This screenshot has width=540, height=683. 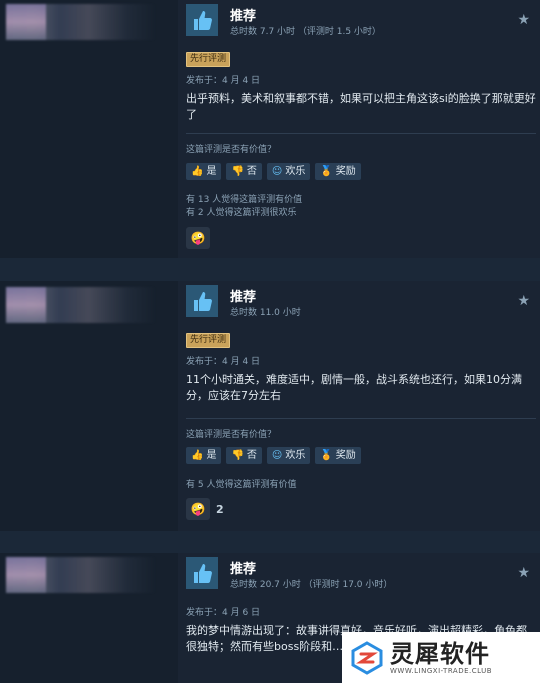 I want to click on helpful-count: 有 5 人觉得这篇评测有价值, so click(x=241, y=485).